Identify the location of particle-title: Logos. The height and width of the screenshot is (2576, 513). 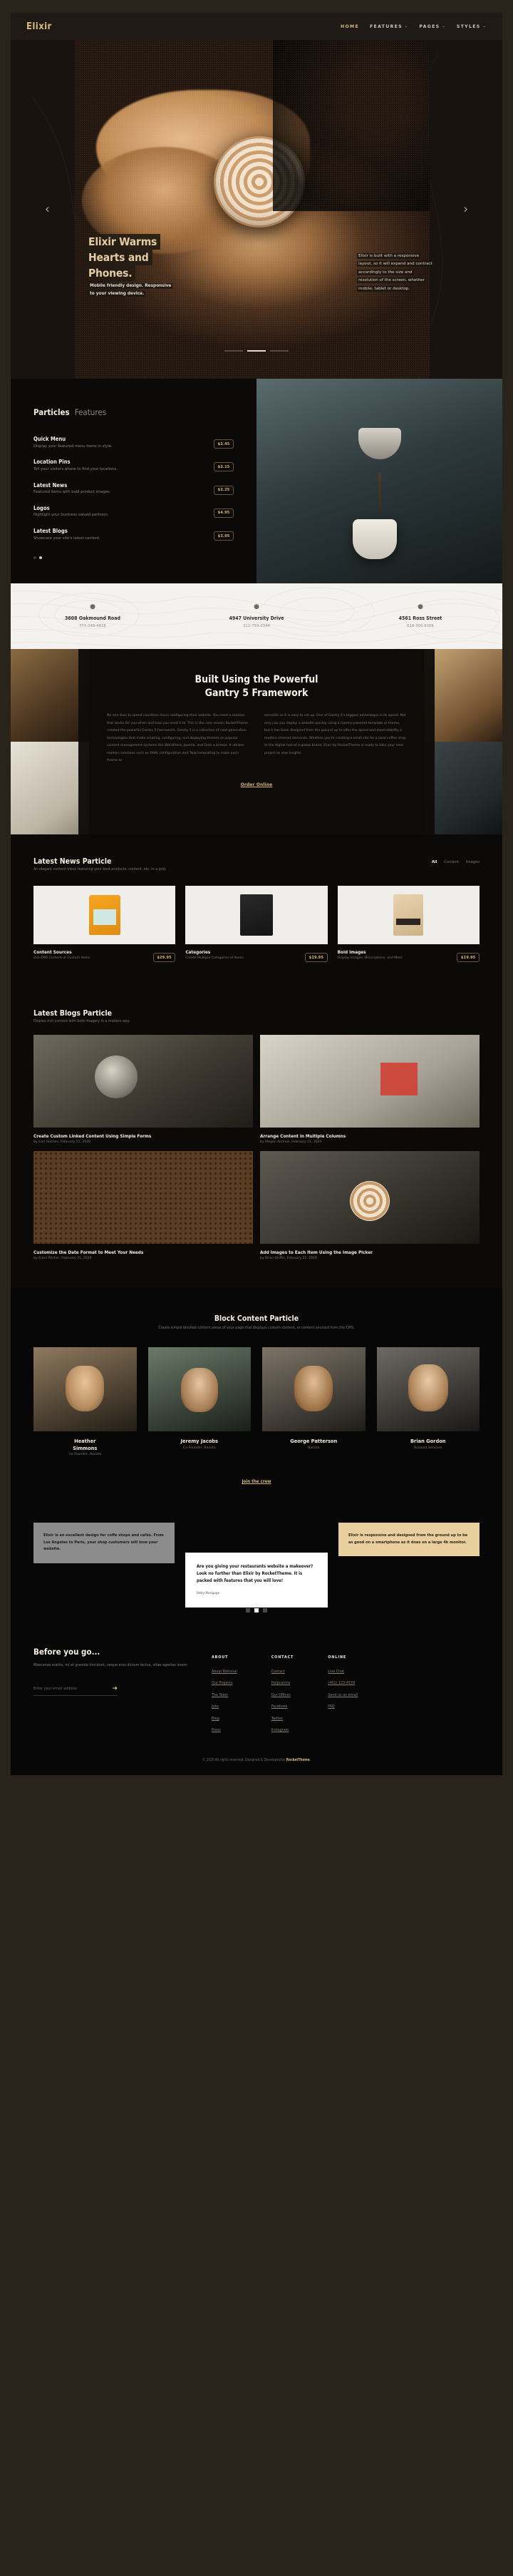
(41, 508).